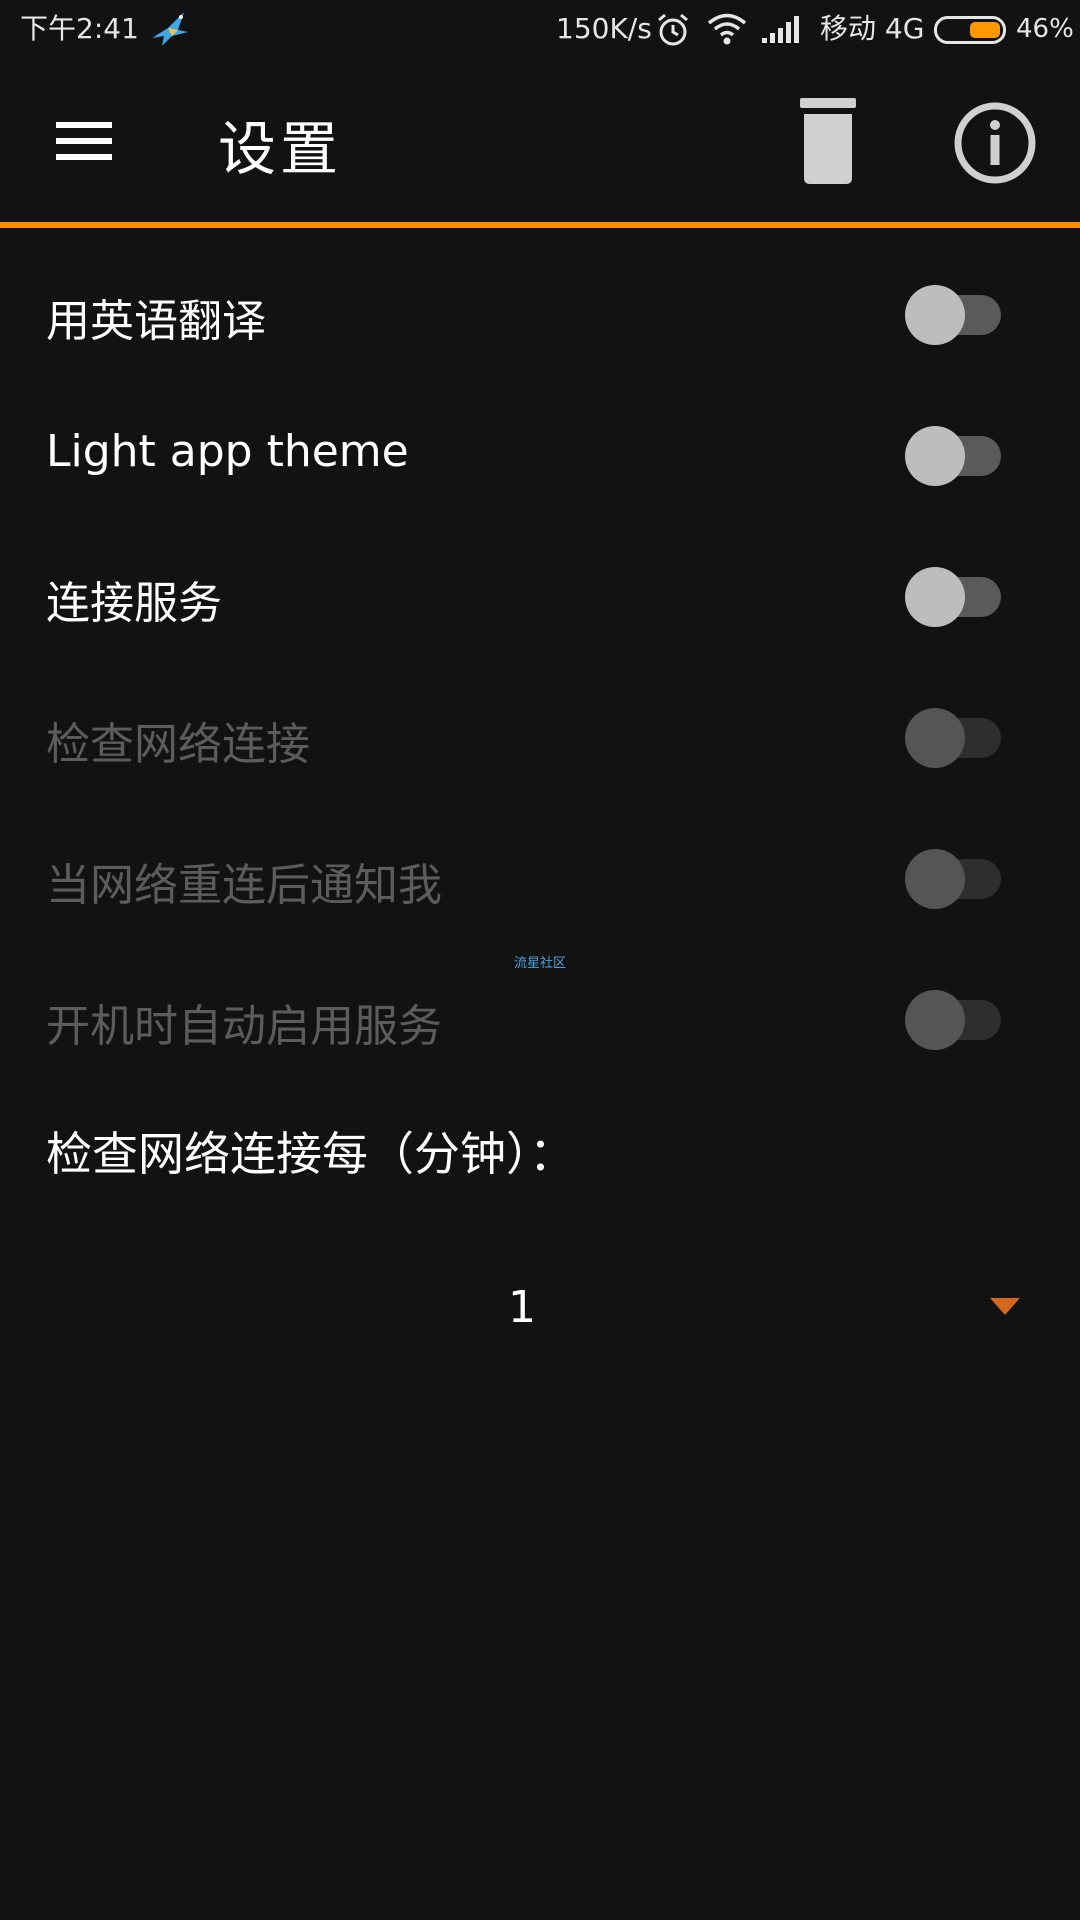 This screenshot has height=1920, width=1080. Describe the element at coordinates (79, 28) in the screenshot. I see `status-time: 下午2:41` at that location.